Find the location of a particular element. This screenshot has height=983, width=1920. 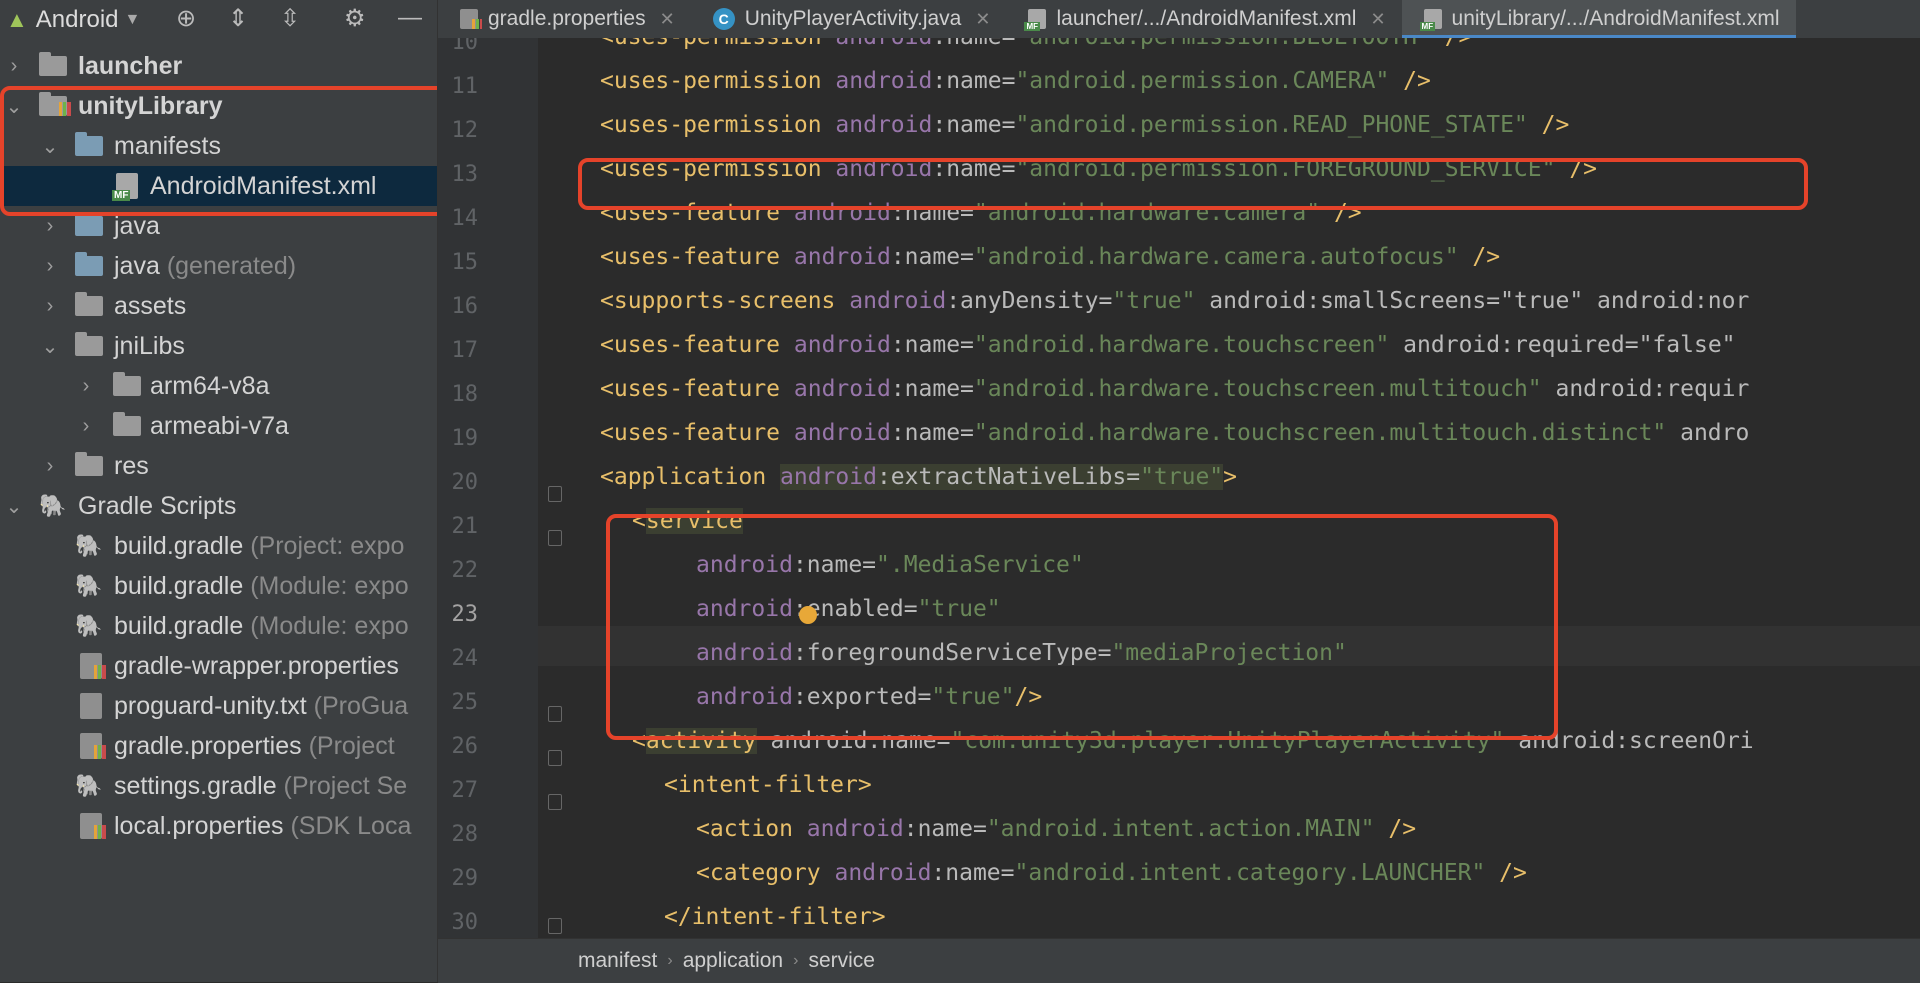

code-line: </intent-filter> is located at coordinates (775, 917).